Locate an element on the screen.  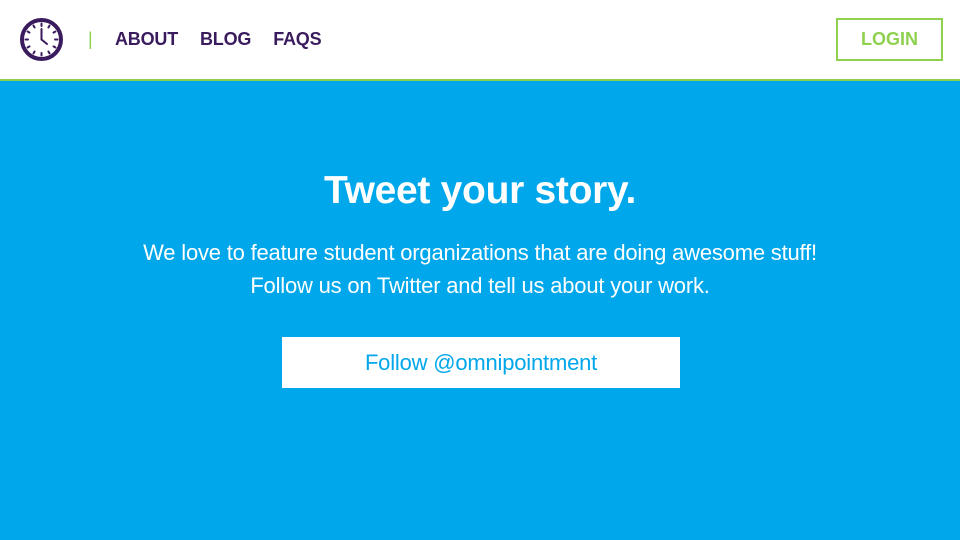
hero-title: Tweet your story. is located at coordinates (480, 190).